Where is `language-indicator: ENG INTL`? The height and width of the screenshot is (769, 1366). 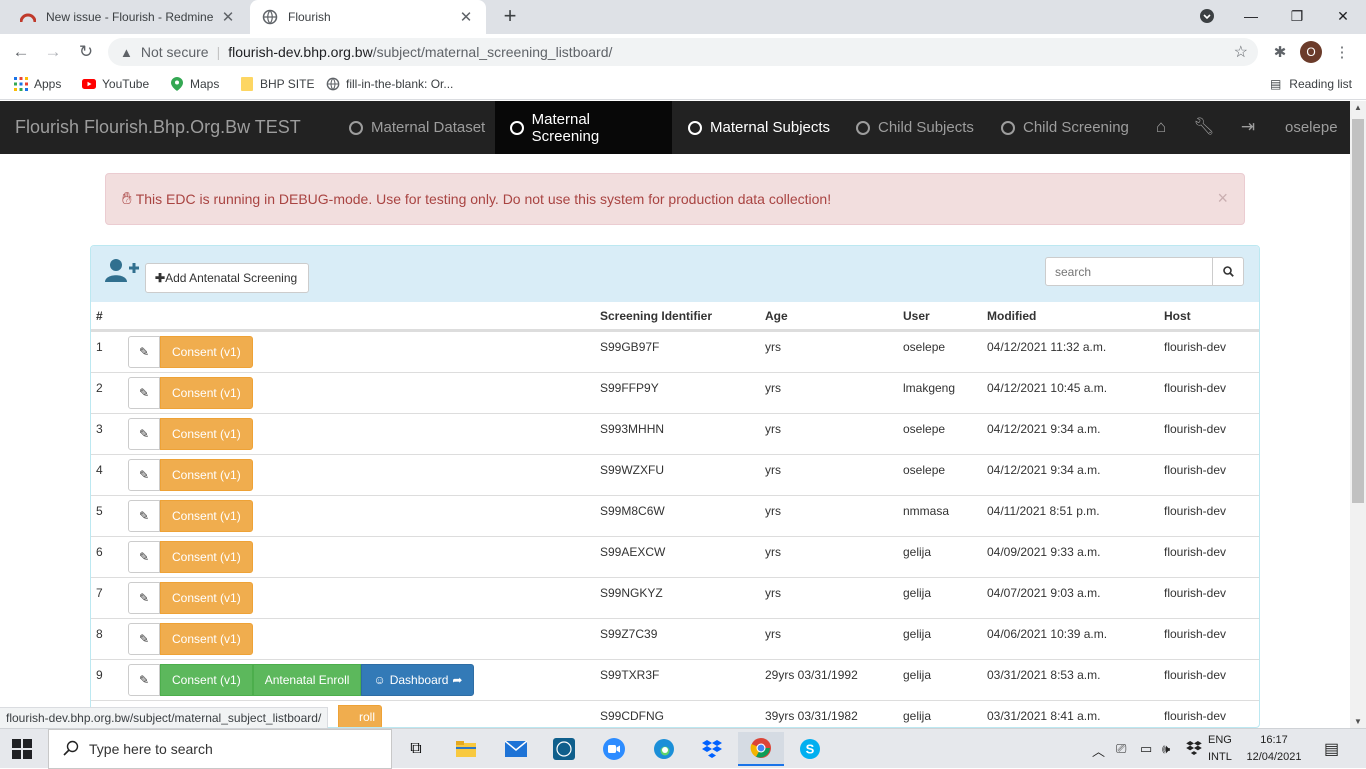 language-indicator: ENG INTL is located at coordinates (1220, 749).